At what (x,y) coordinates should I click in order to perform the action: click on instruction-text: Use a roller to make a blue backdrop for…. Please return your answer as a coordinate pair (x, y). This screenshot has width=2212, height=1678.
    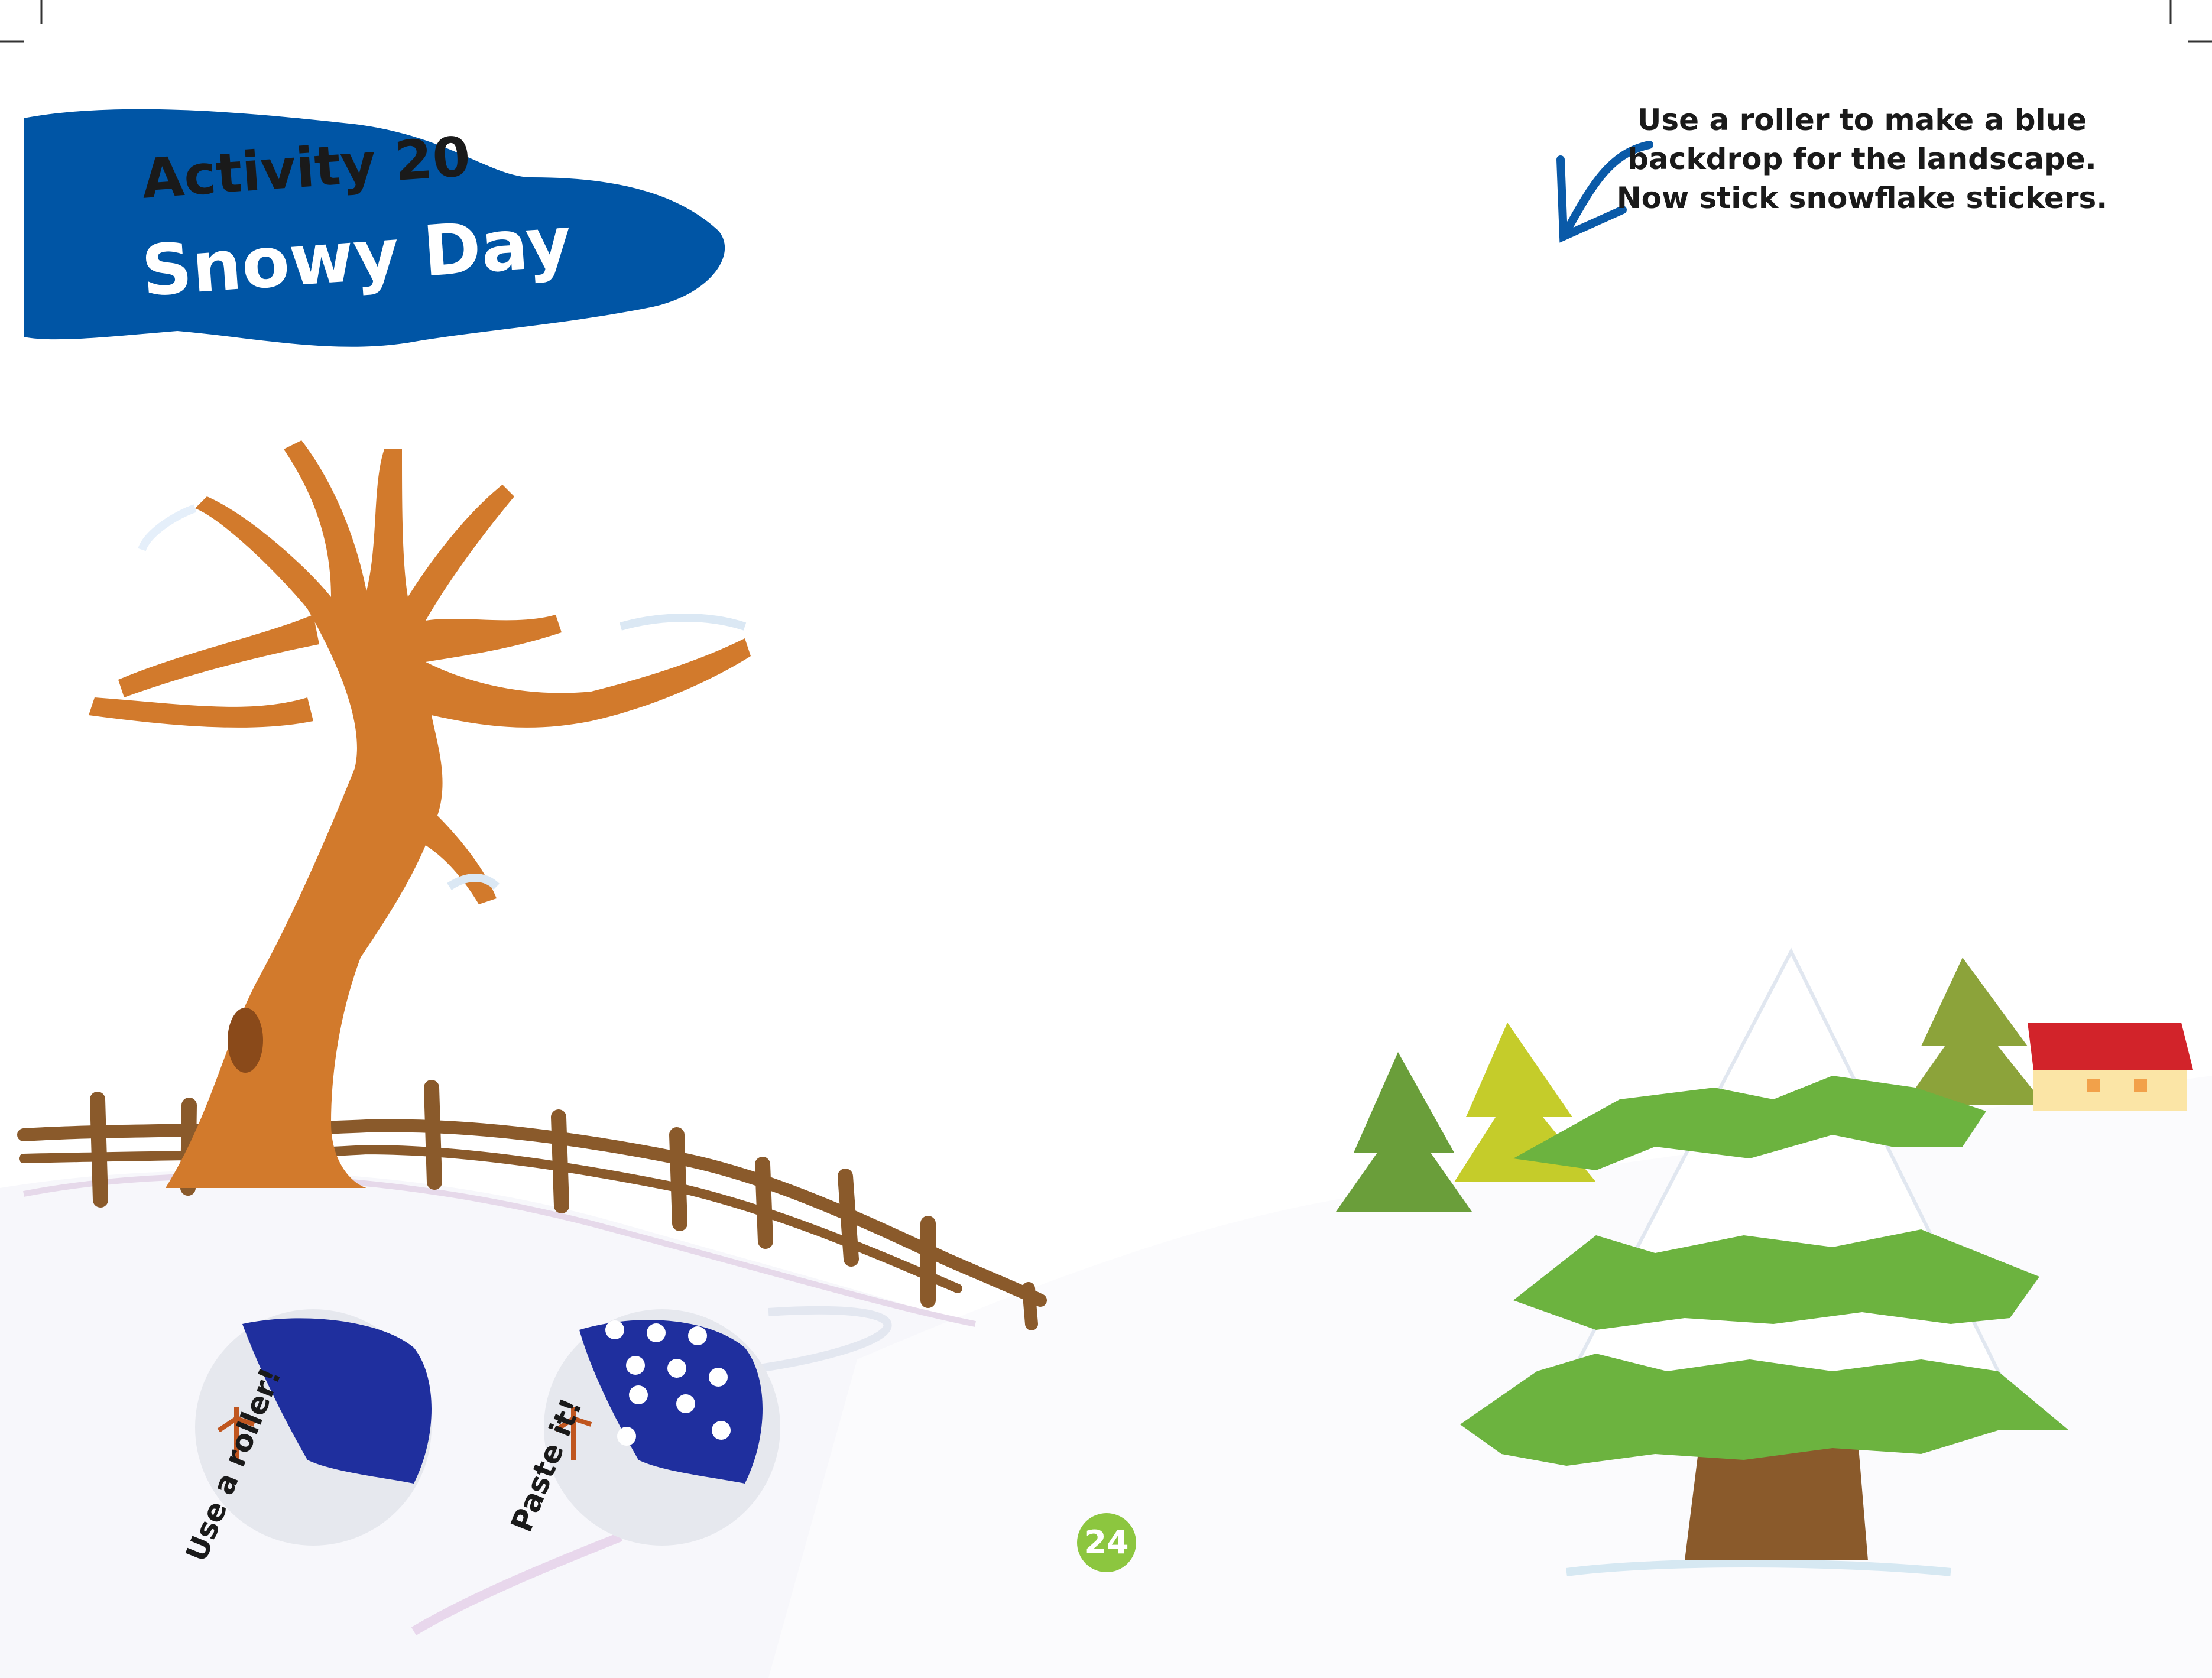
    Looking at the image, I should click on (1862, 159).